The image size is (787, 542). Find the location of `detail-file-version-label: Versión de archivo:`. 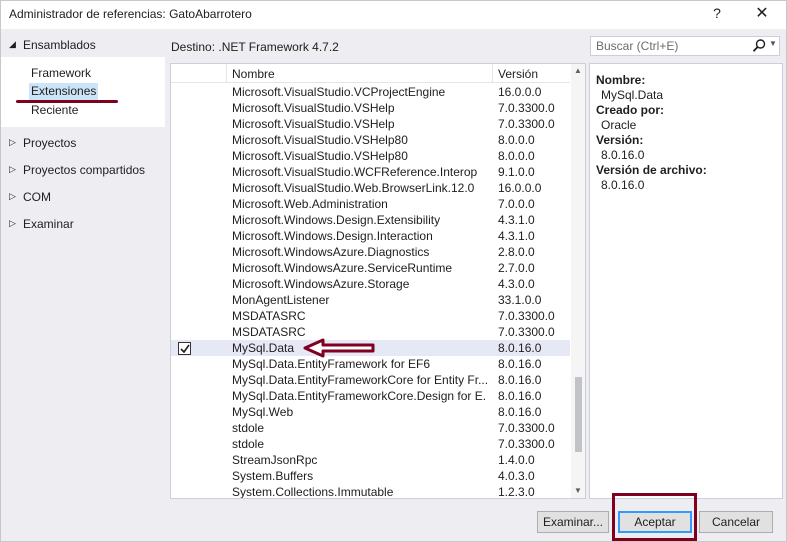

detail-file-version-label: Versión de archivo: is located at coordinates (651, 170).